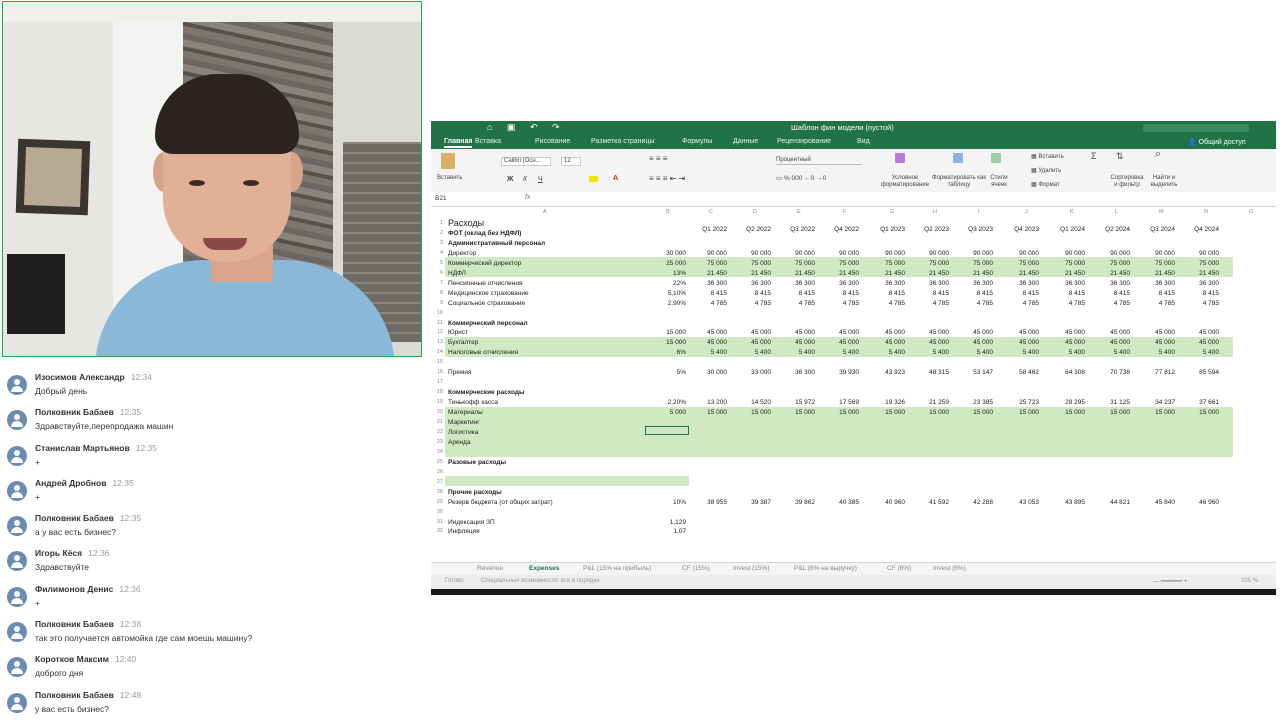 Image resolution: width=1280 pixels, height=720 pixels. What do you see at coordinates (1251, 212) in the screenshot?
I see `column-header: O` at bounding box center [1251, 212].